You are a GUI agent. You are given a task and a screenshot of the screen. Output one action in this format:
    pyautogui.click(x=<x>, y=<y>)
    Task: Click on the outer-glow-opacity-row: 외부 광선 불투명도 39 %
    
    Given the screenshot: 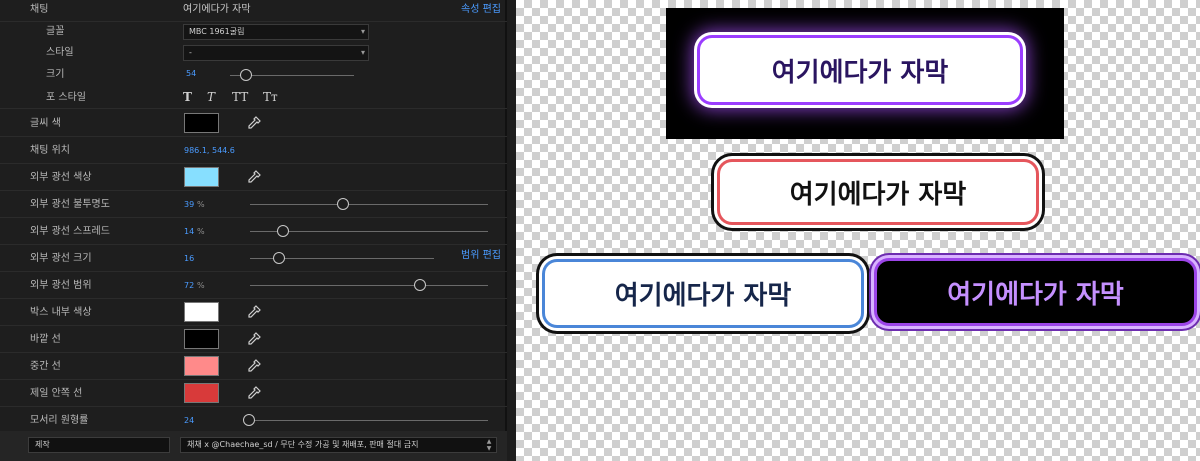 What is the action you would take?
    pyautogui.click(x=253, y=204)
    